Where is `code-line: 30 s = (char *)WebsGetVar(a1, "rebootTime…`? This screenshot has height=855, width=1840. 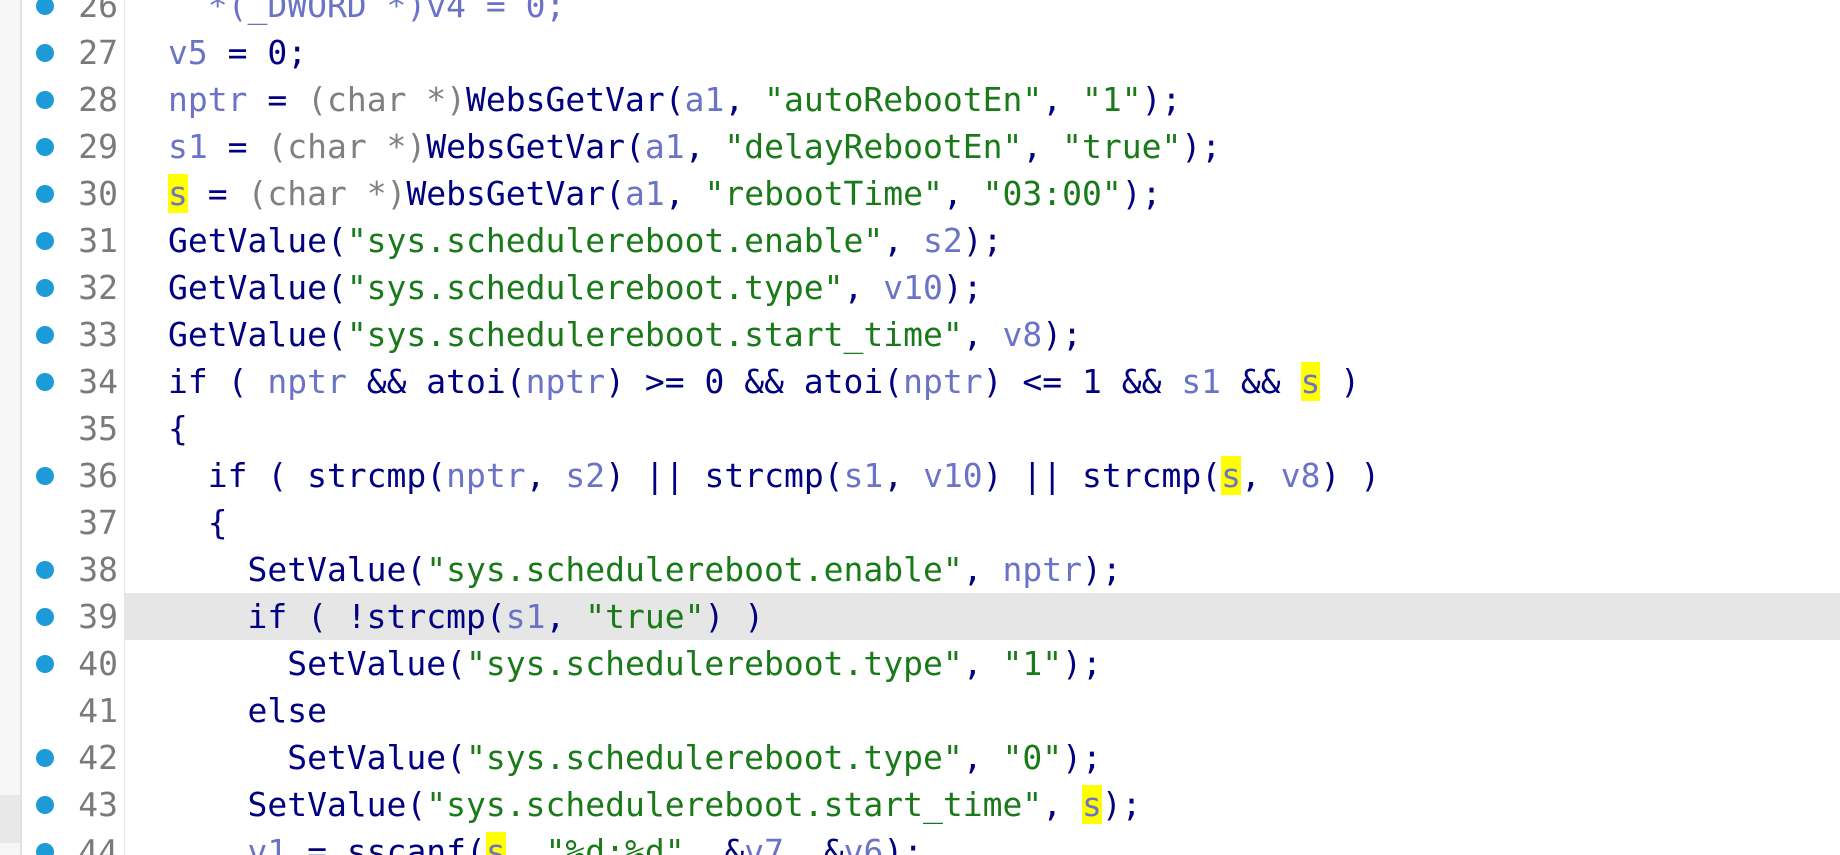 code-line: 30 s = (char *)WebsGetVar(a1, "rebootTime… is located at coordinates (920, 193).